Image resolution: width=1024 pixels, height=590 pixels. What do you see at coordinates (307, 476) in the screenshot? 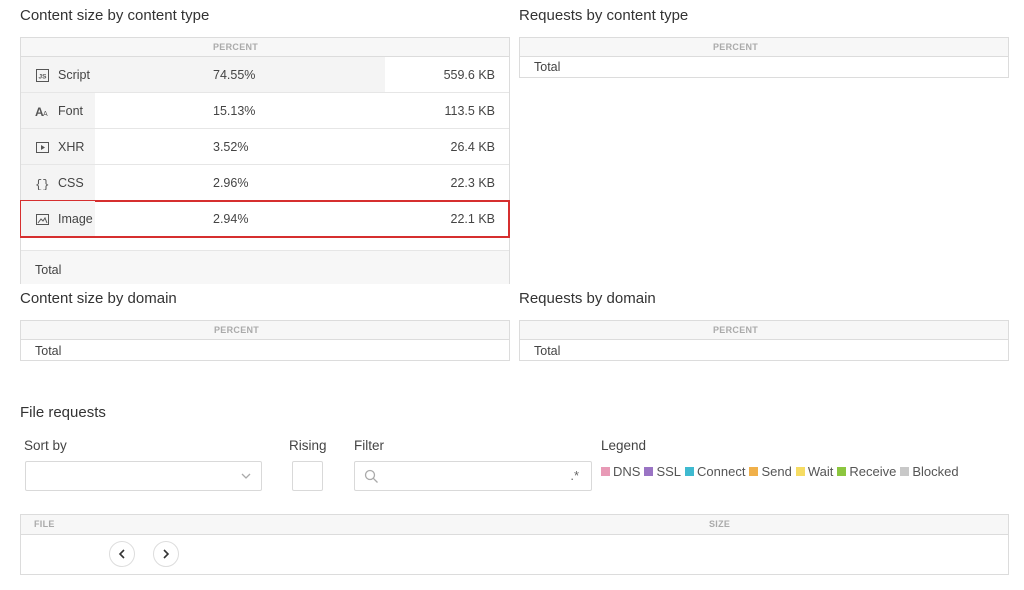
I see `rising-checkbox` at bounding box center [307, 476].